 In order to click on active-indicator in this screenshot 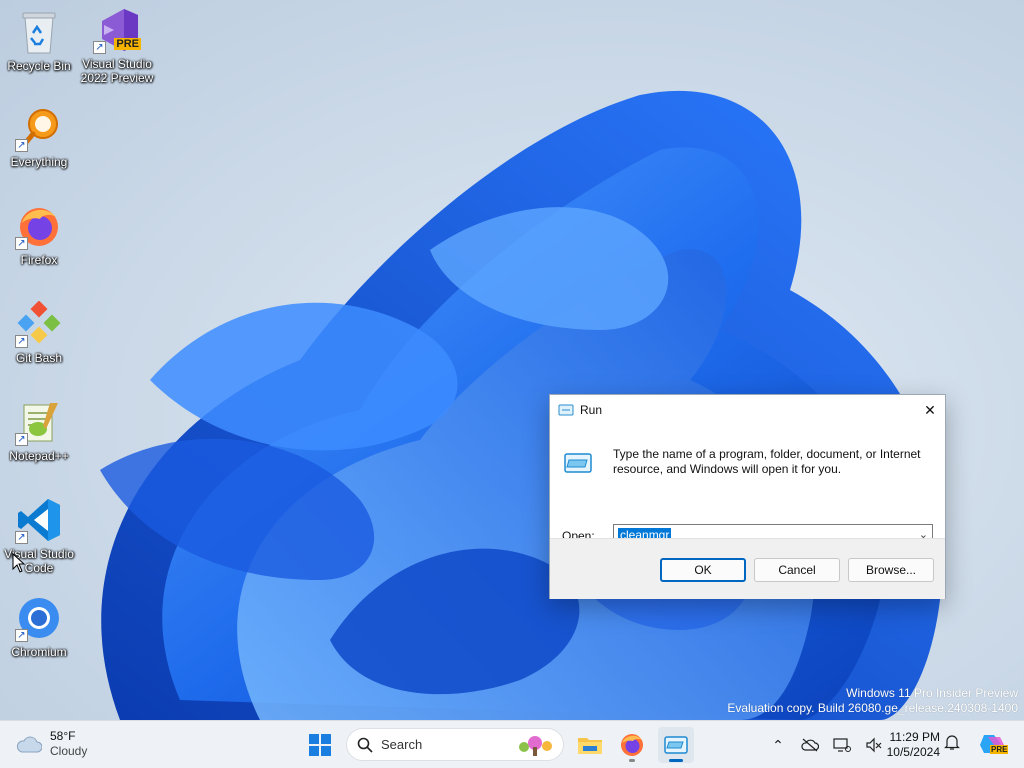, I will do `click(676, 760)`.